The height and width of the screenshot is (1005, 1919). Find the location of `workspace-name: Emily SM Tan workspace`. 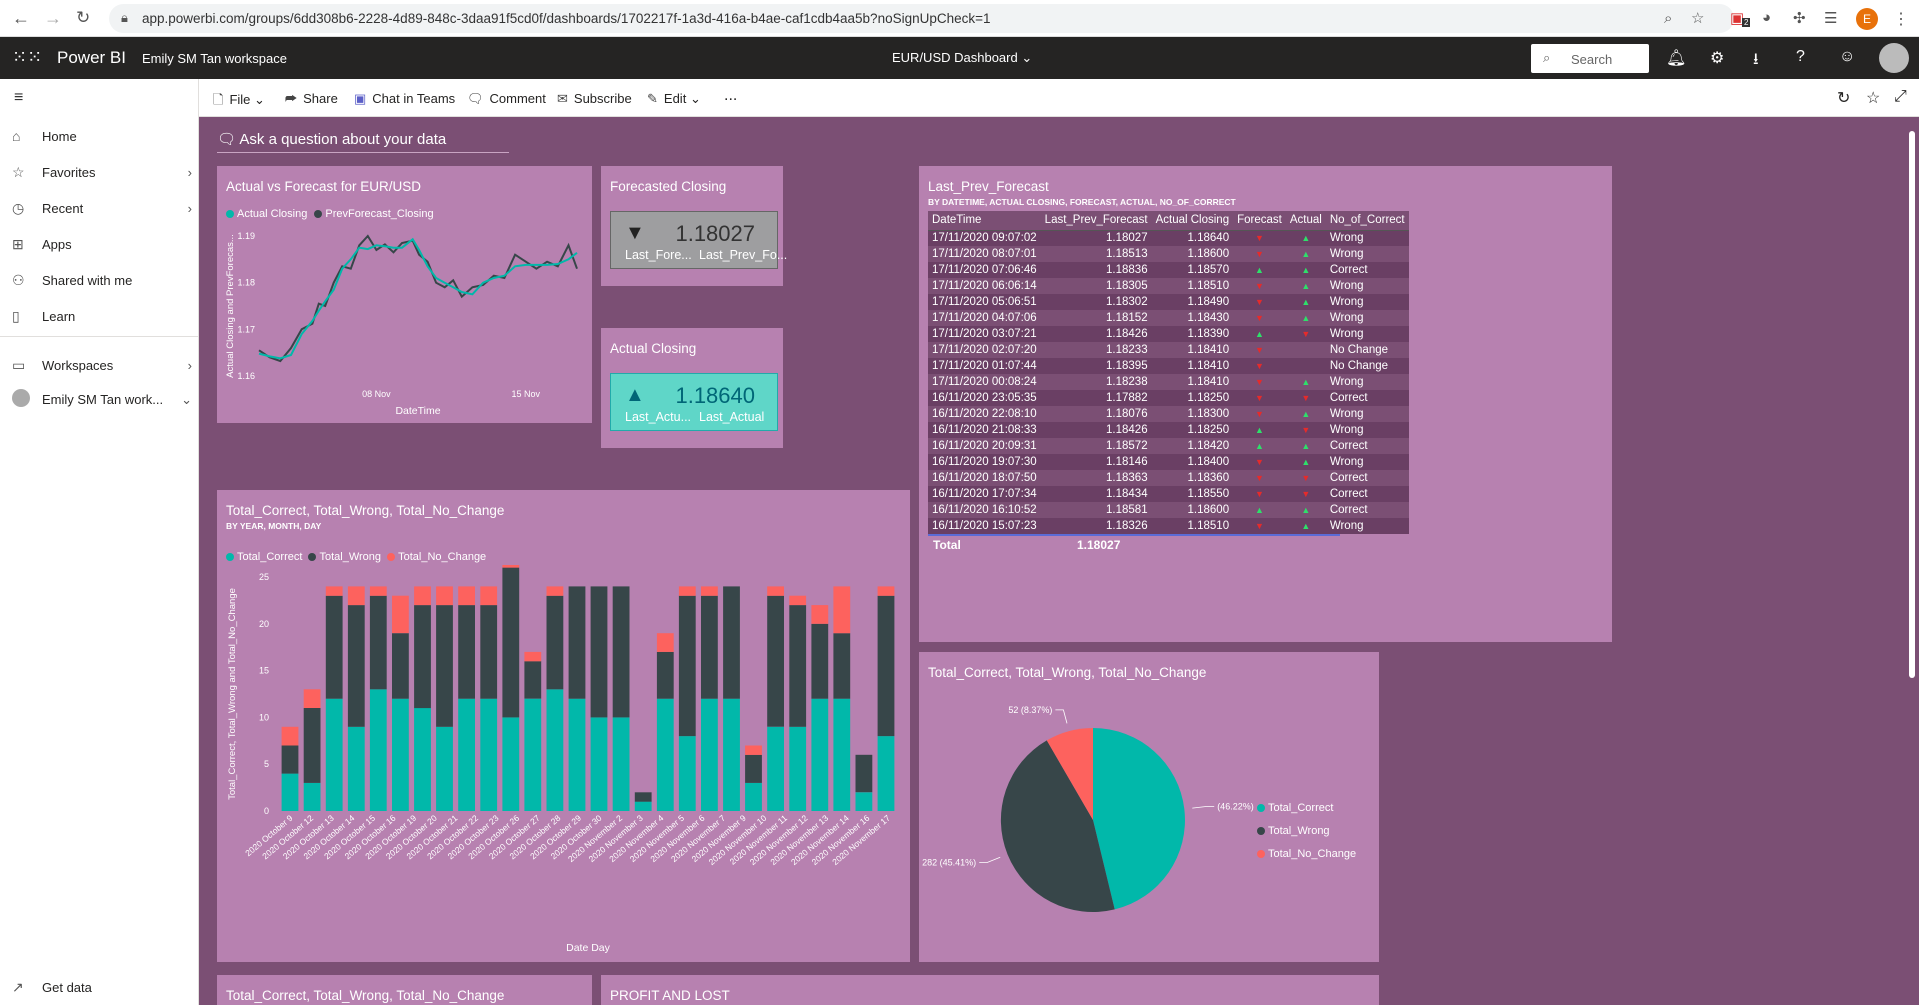

workspace-name: Emily SM Tan workspace is located at coordinates (214, 58).